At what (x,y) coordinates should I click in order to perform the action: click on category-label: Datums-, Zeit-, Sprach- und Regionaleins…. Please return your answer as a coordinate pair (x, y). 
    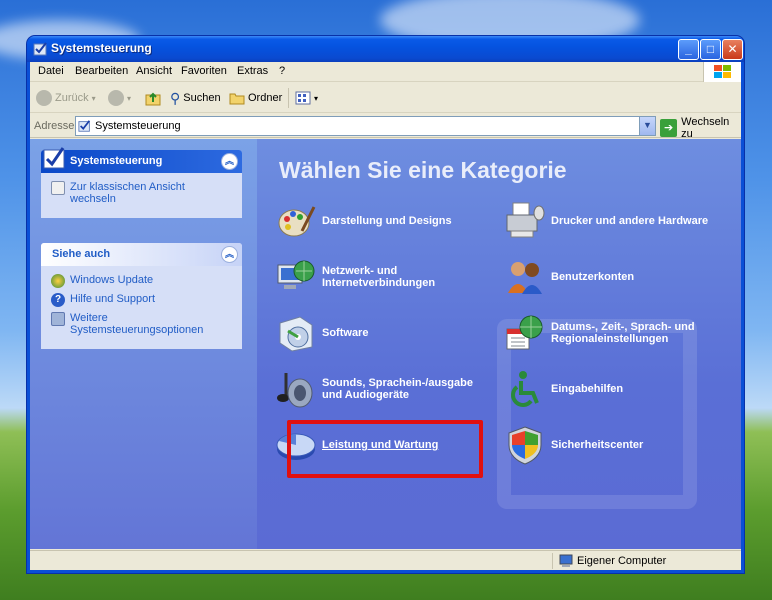
    Looking at the image, I should click on (623, 333).